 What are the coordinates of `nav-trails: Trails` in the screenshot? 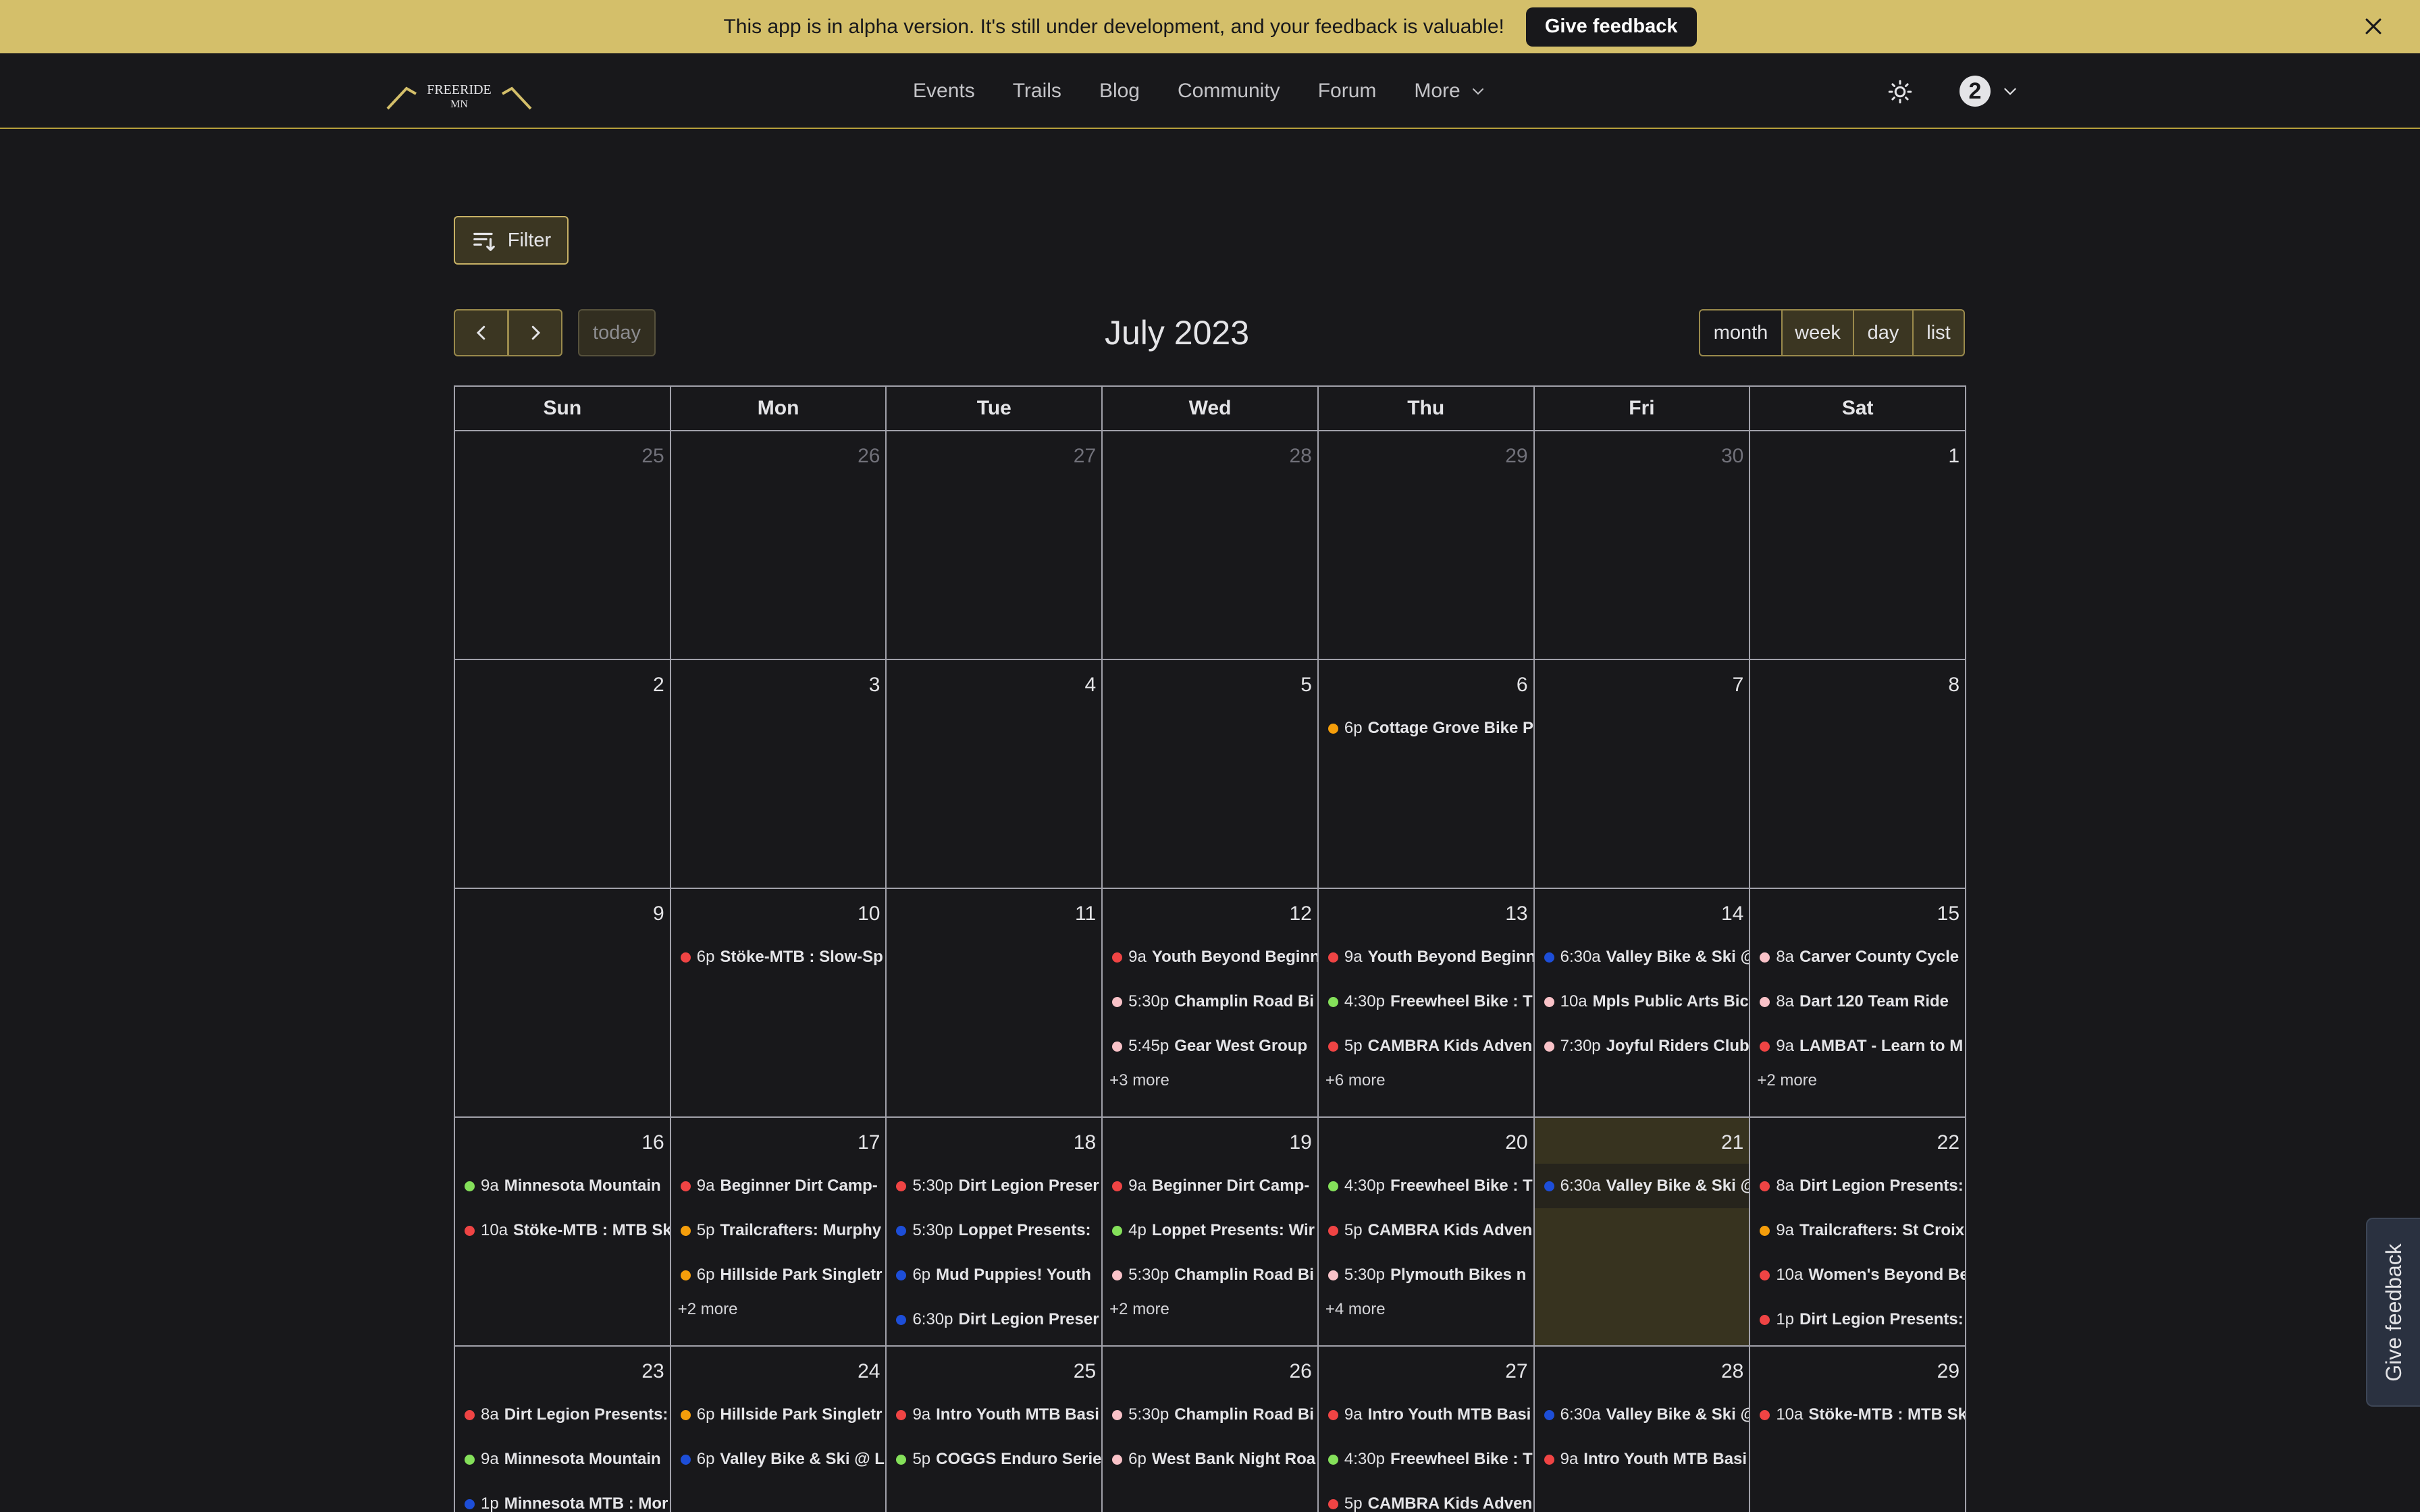 It's located at (1037, 91).